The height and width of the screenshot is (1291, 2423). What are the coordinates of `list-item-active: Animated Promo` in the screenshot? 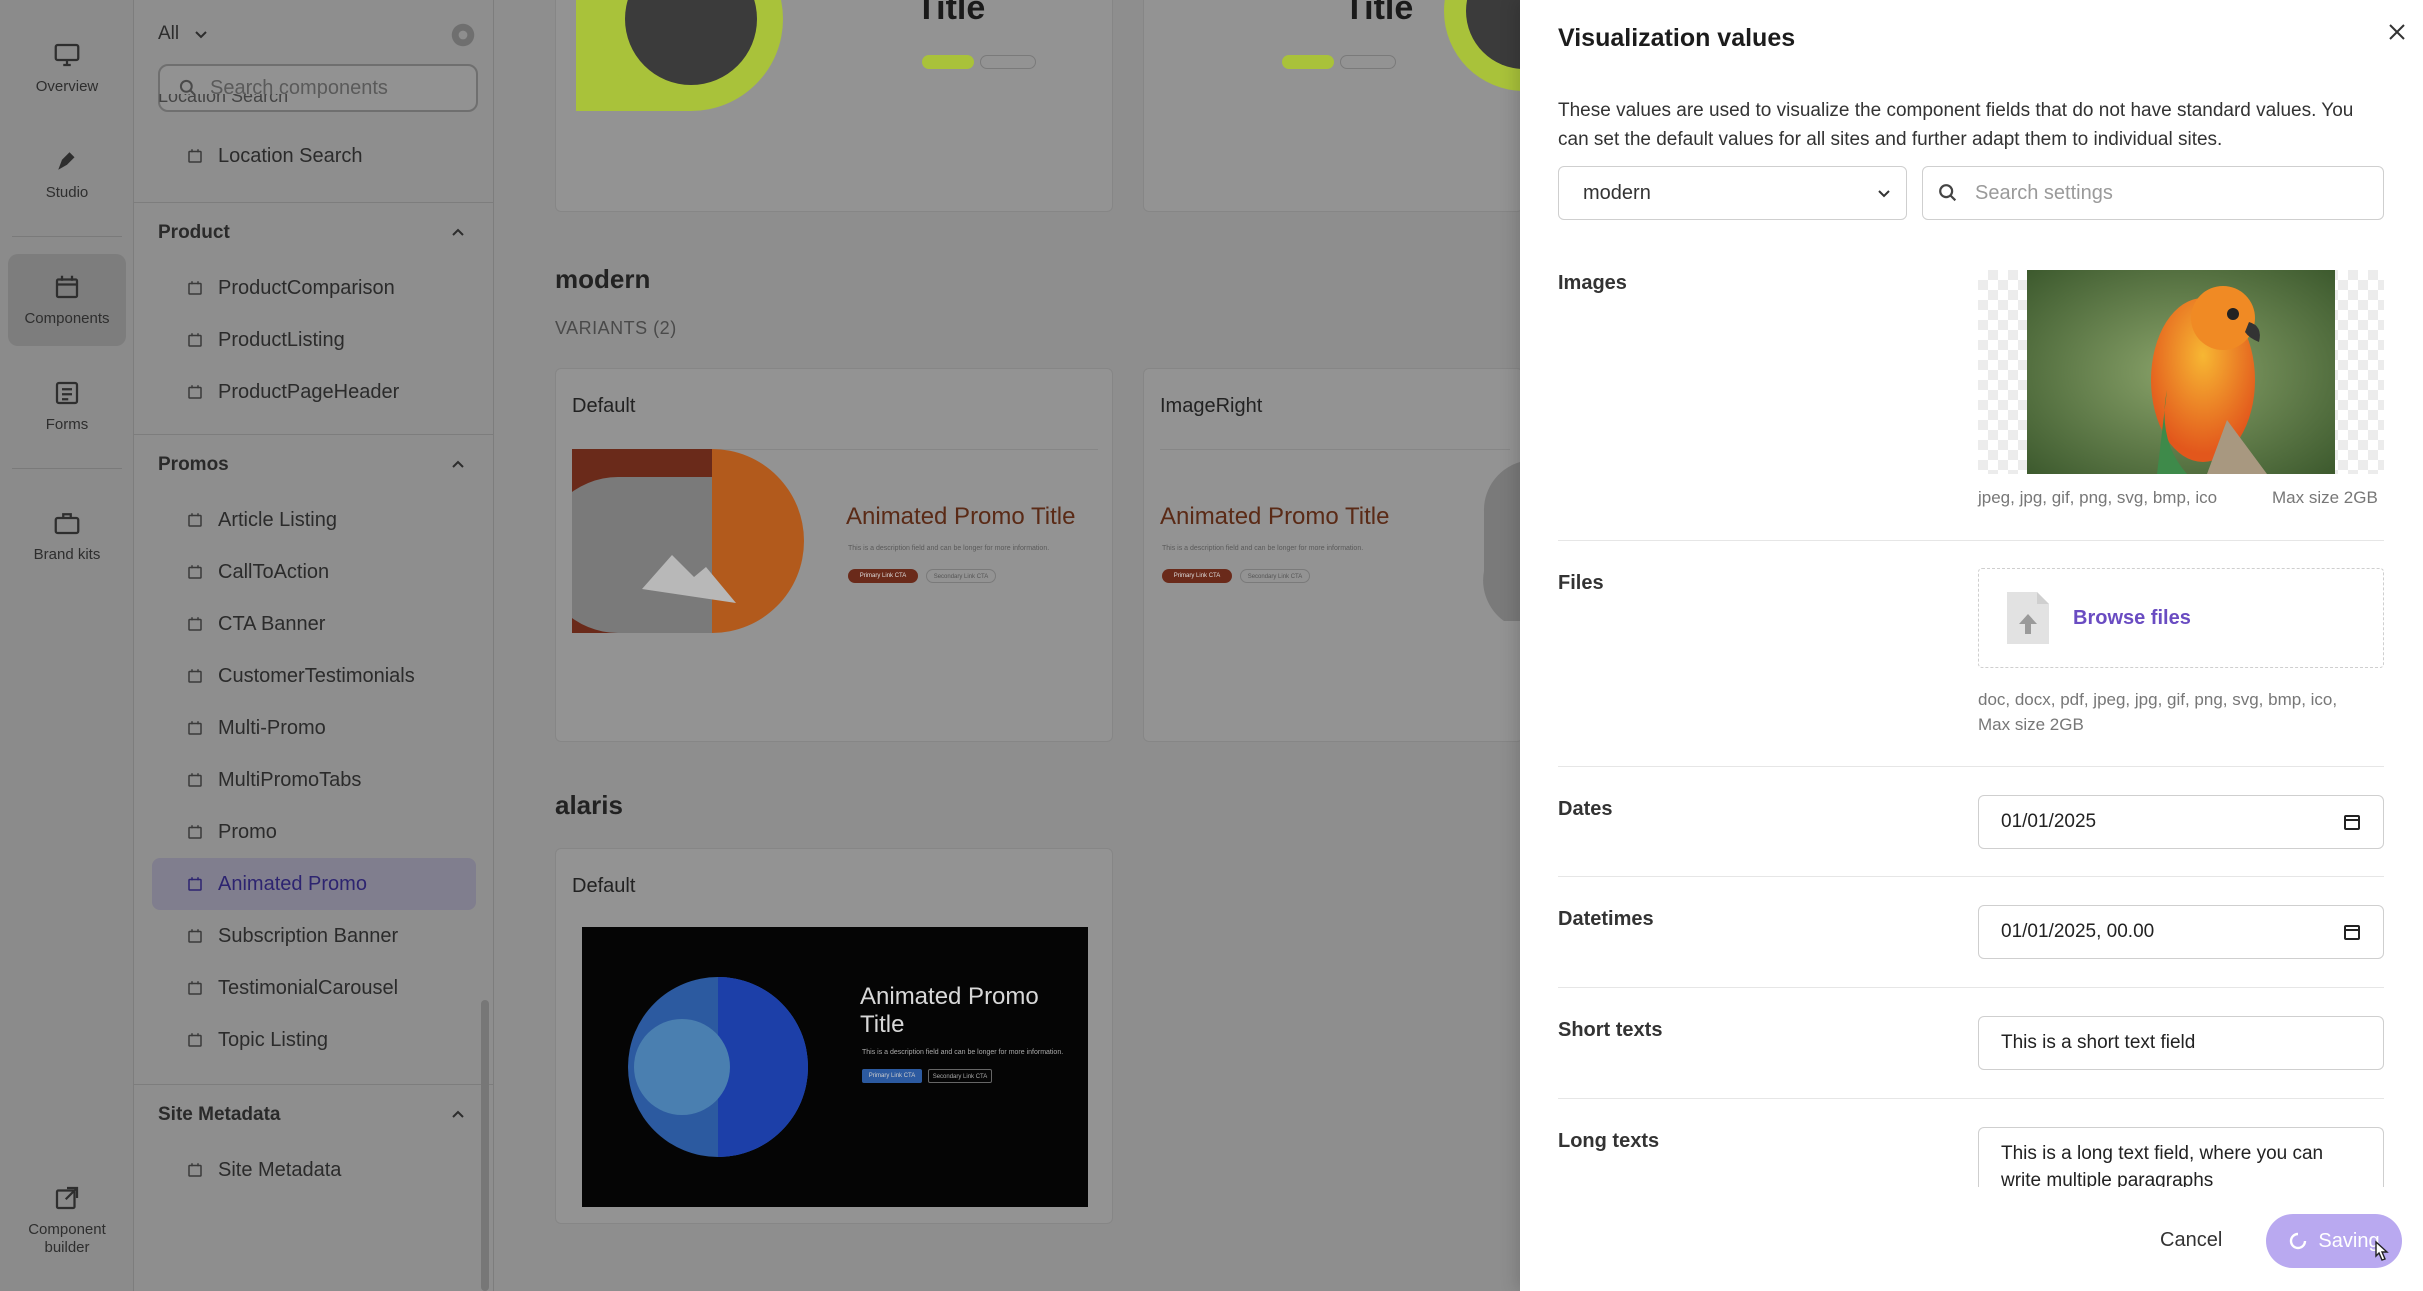 It's located at (314, 884).